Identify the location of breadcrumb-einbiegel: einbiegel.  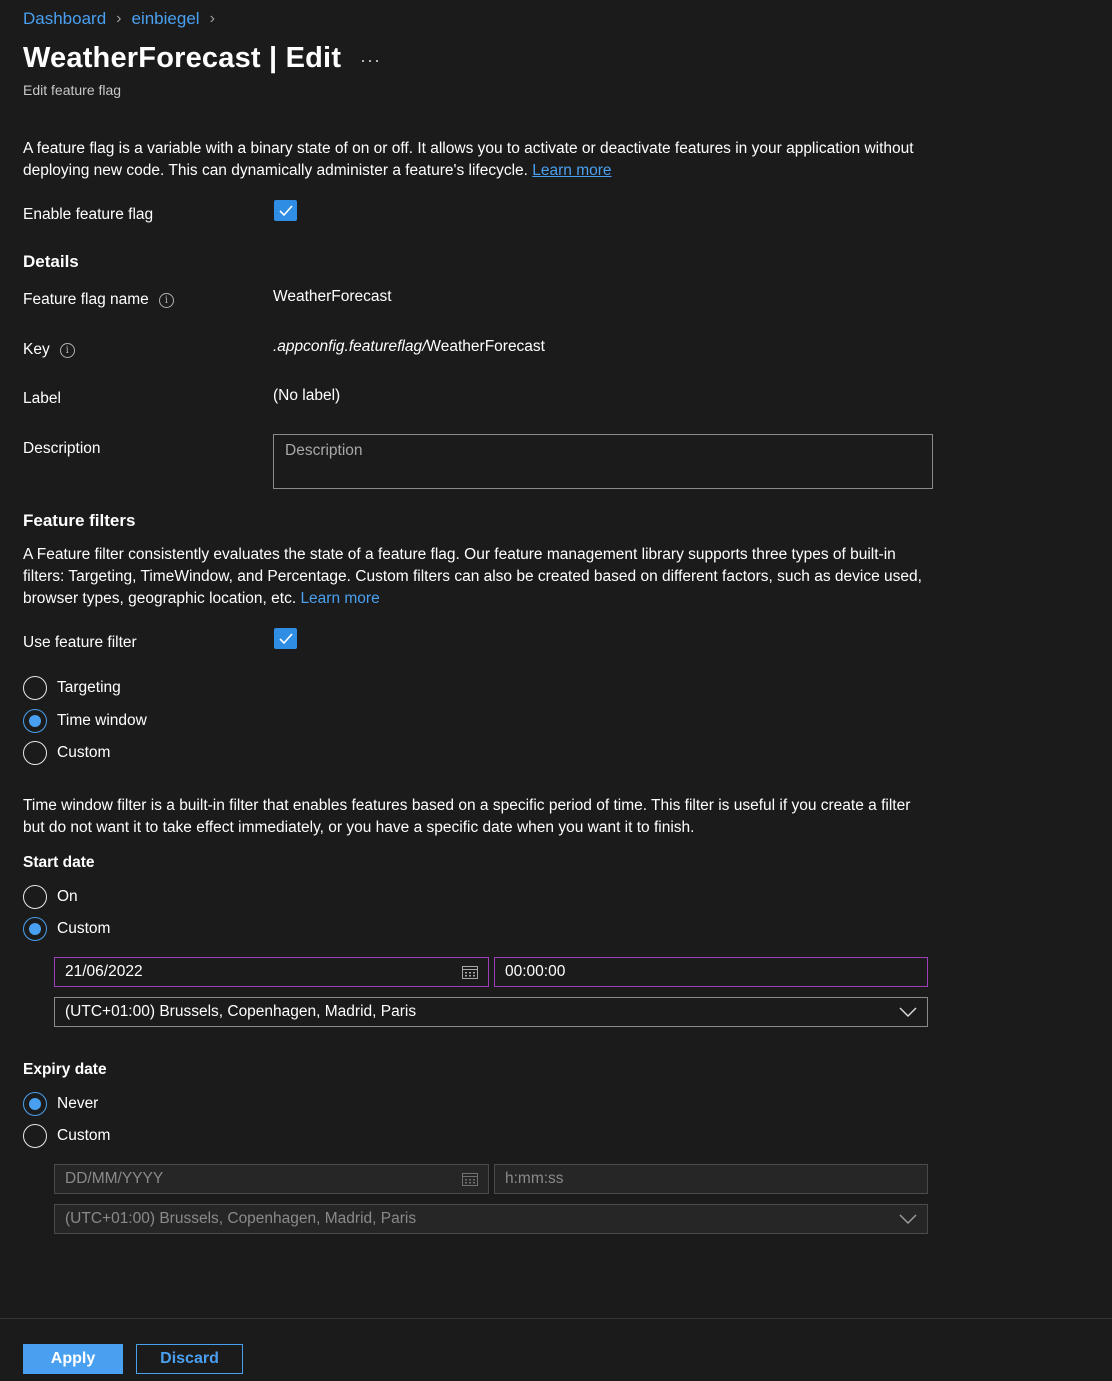
(166, 19).